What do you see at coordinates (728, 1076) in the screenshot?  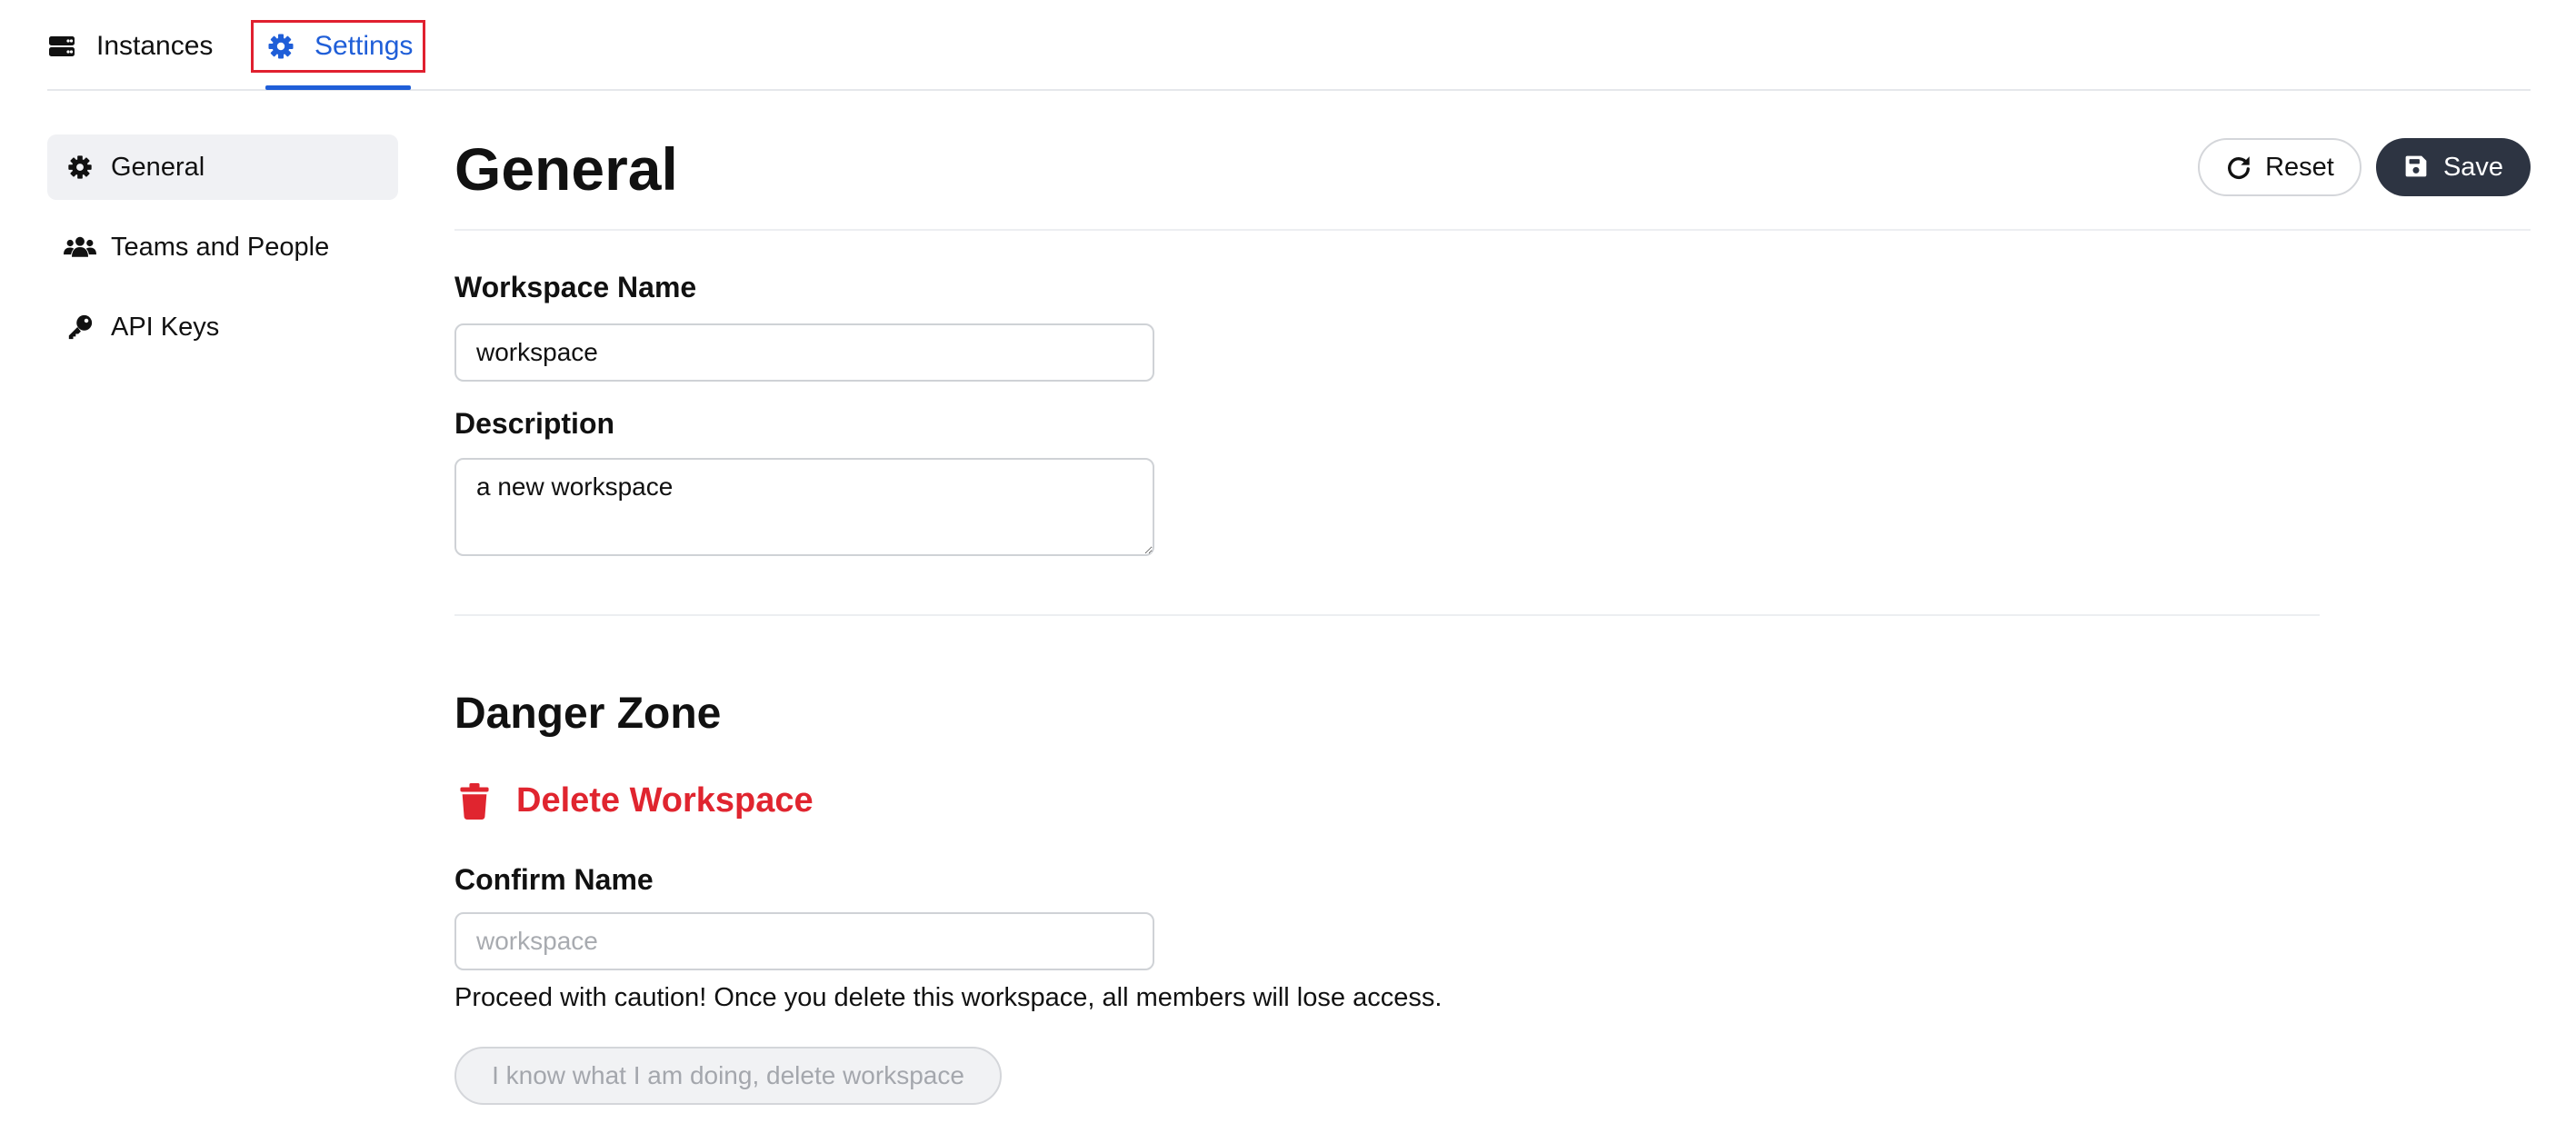 I see `confirm-delete-button: I know what I am doing, delete workspace` at bounding box center [728, 1076].